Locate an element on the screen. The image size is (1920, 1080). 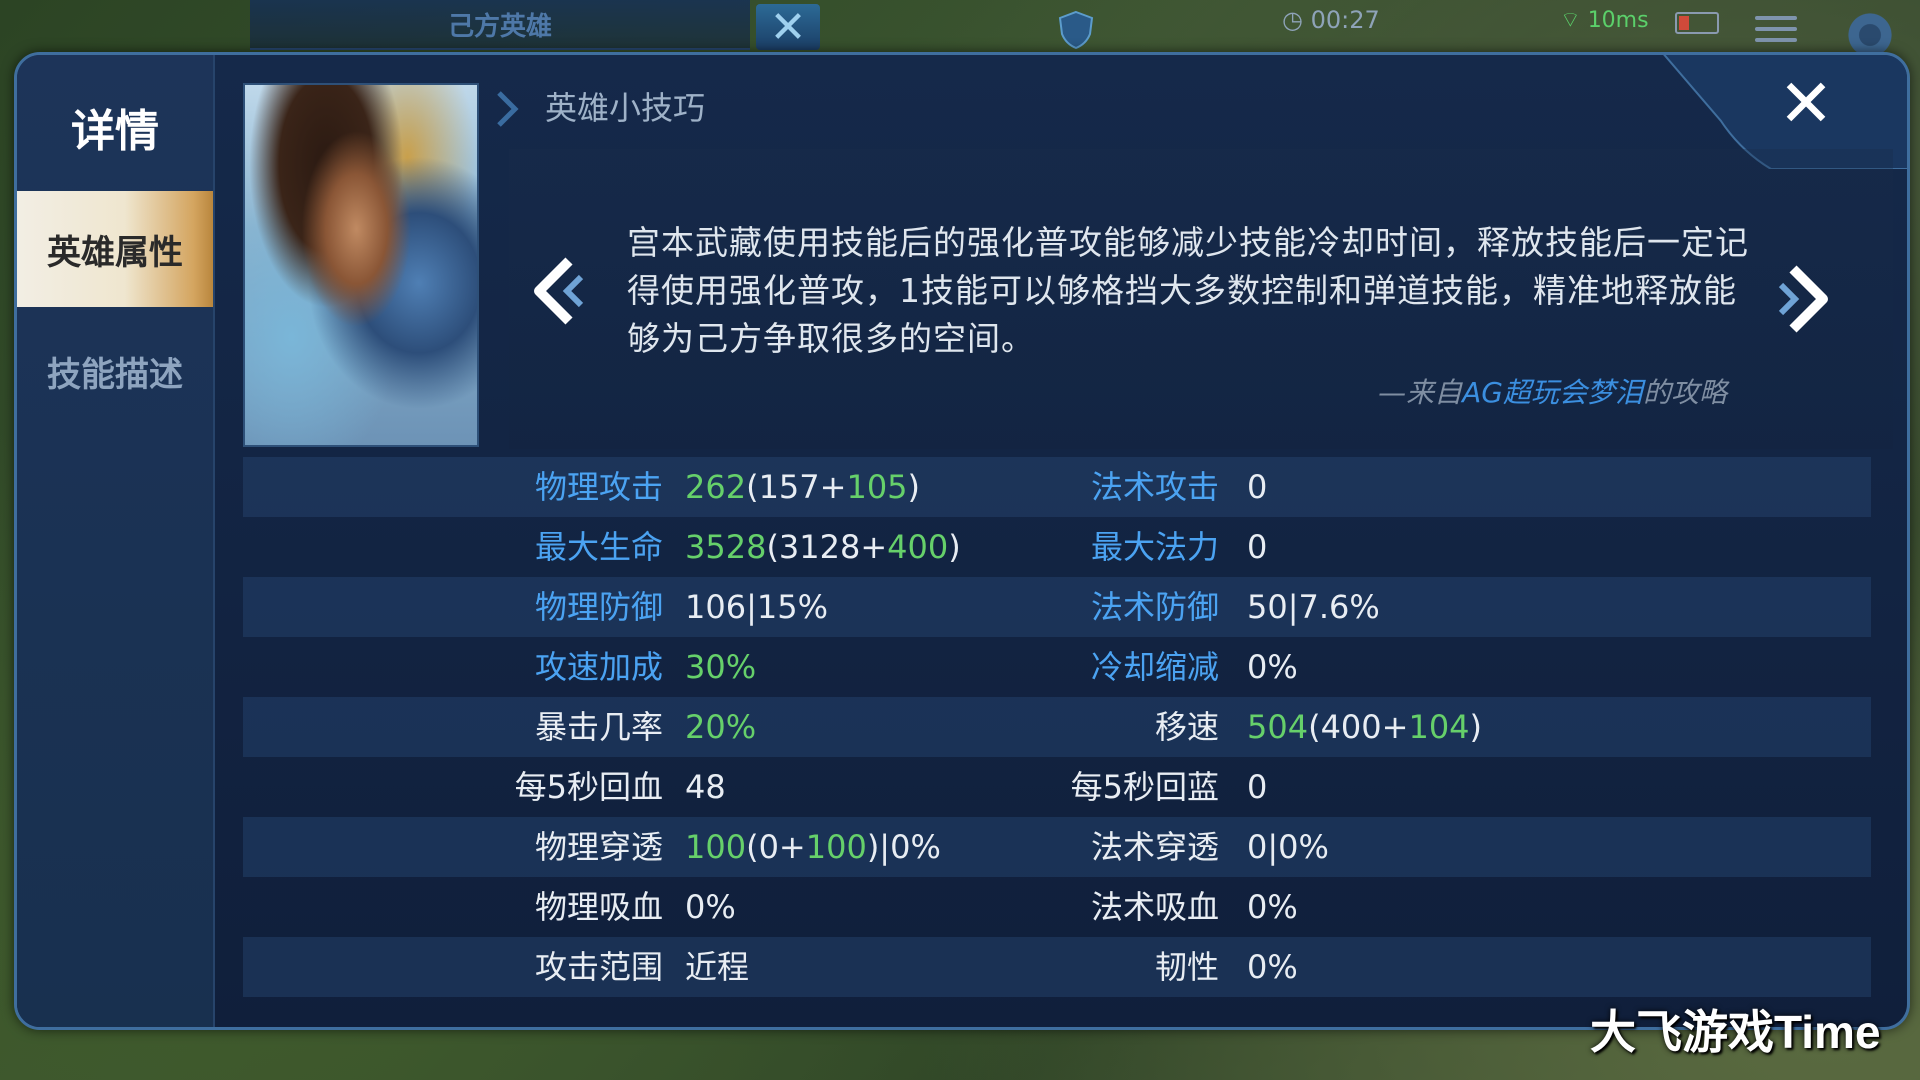
stat-value: 20% is located at coordinates (720, 727).